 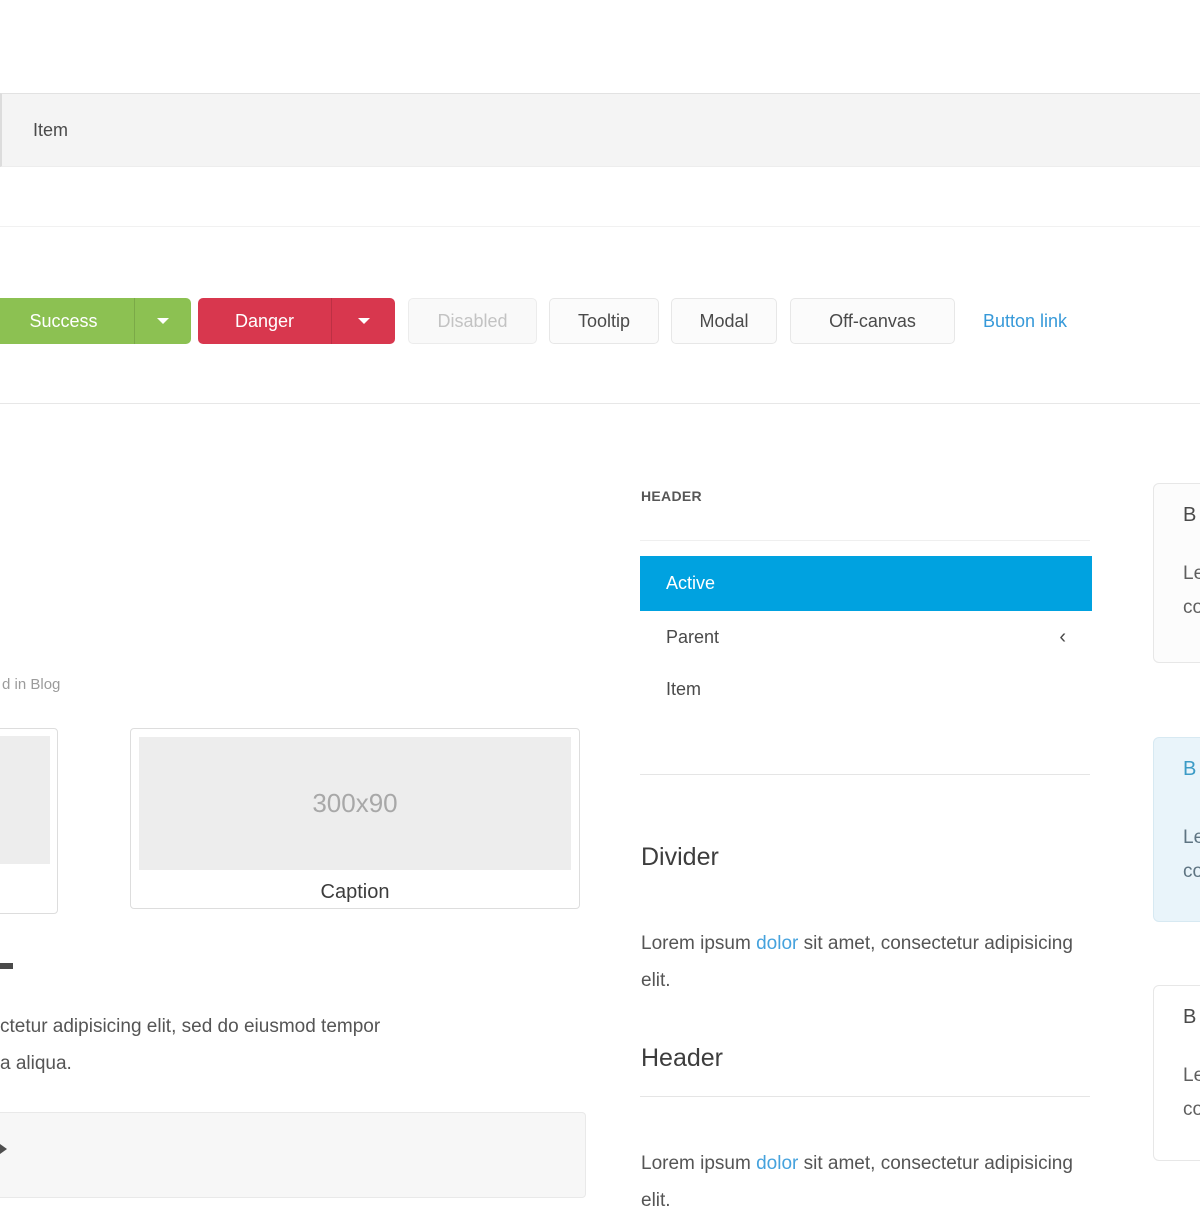 I want to click on nav-item-parent: Parent ‹, so click(x=866, y=637).